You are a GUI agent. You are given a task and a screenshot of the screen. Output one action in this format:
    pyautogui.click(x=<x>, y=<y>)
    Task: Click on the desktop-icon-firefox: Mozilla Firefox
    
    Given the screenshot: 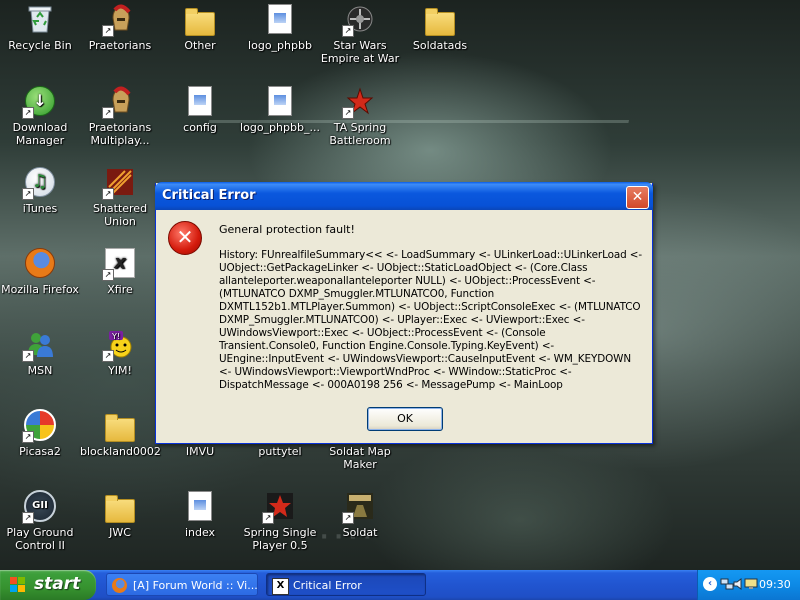 What is the action you would take?
    pyautogui.click(x=40, y=271)
    